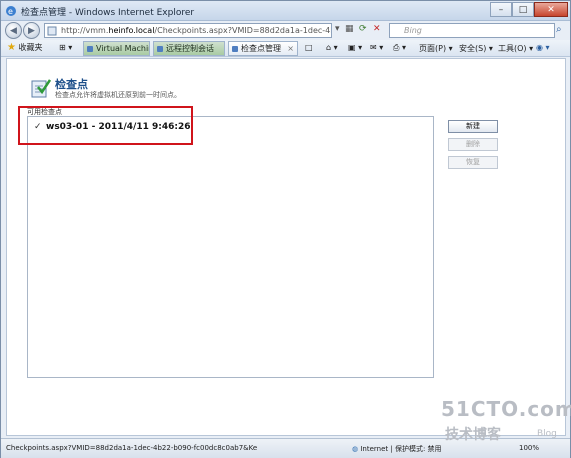 This screenshot has width=571, height=458. Describe the element at coordinates (11, 47) in the screenshot. I see `star-icon: ★` at that location.